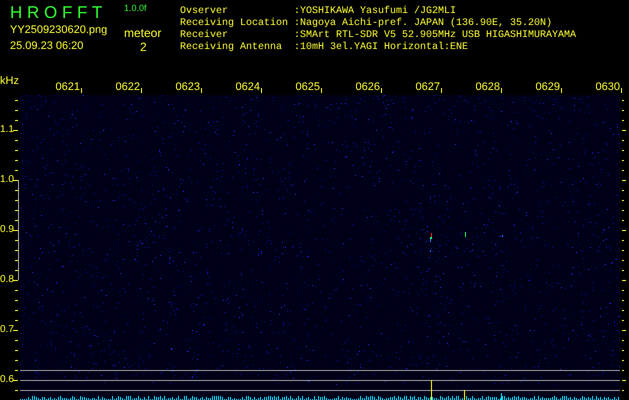  What do you see at coordinates (375, 12) in the screenshot?
I see `field-value: :YOSHIKAWA Yasufumi /JG2MLI` at bounding box center [375, 12].